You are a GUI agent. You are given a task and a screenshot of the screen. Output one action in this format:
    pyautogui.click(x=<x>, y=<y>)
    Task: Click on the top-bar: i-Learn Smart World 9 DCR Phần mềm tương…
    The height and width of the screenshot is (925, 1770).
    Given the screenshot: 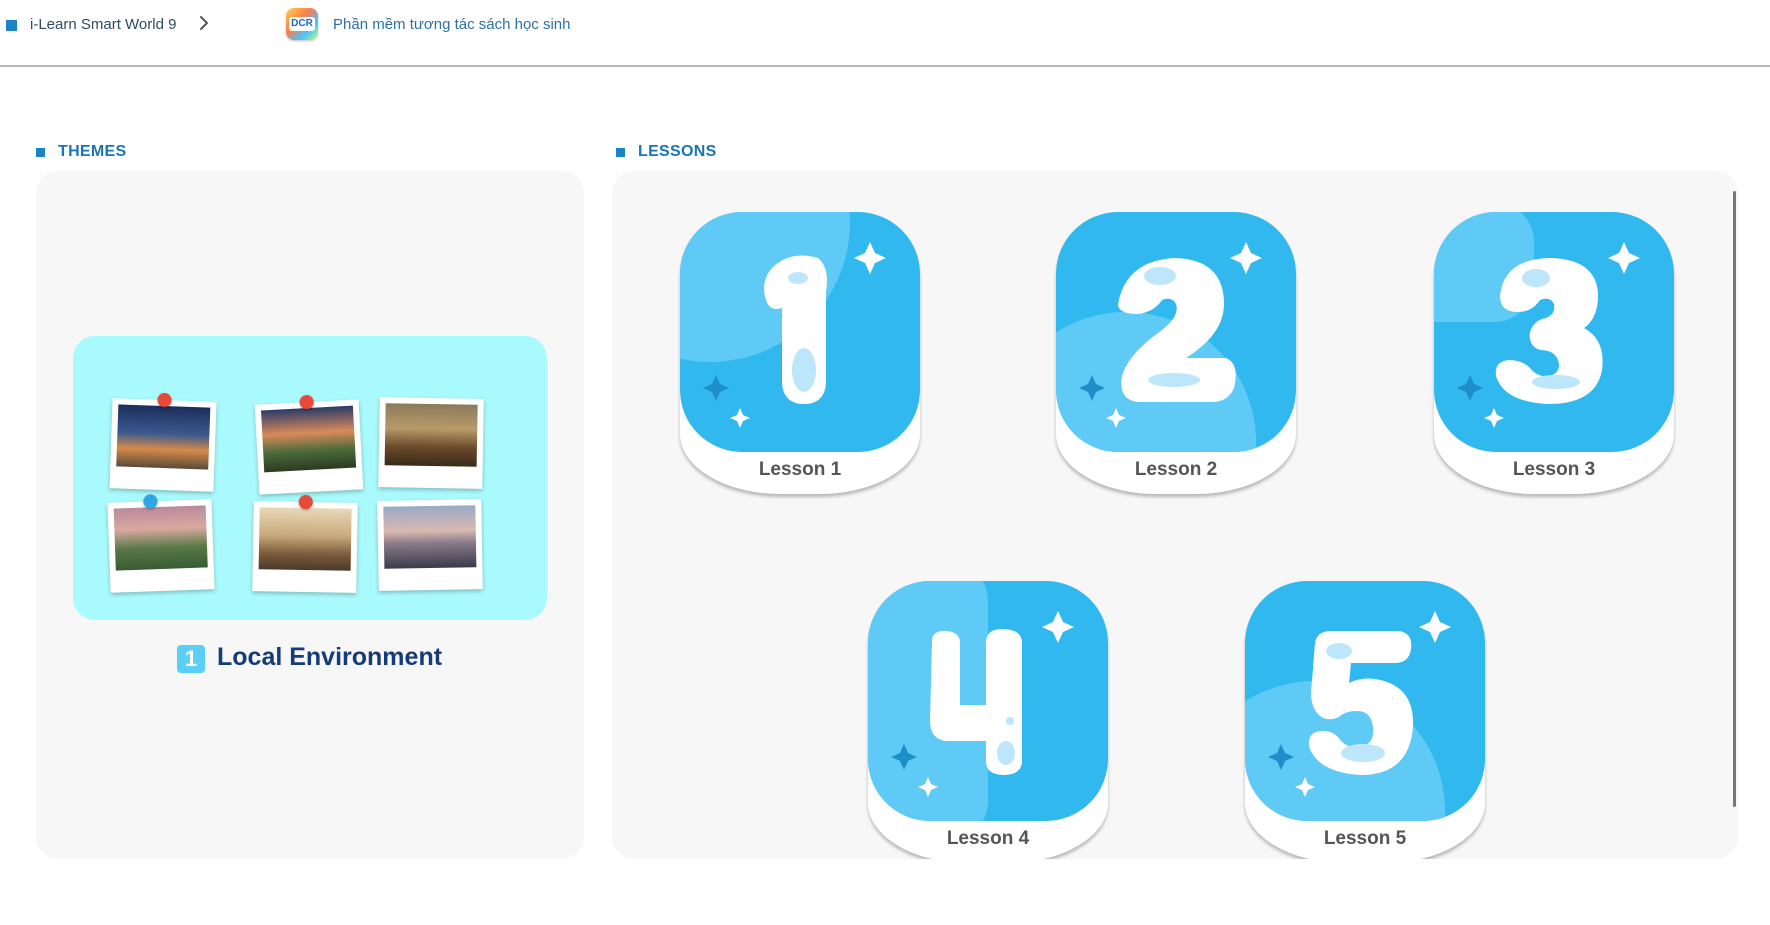 What is the action you would take?
    pyautogui.click(x=885, y=33)
    